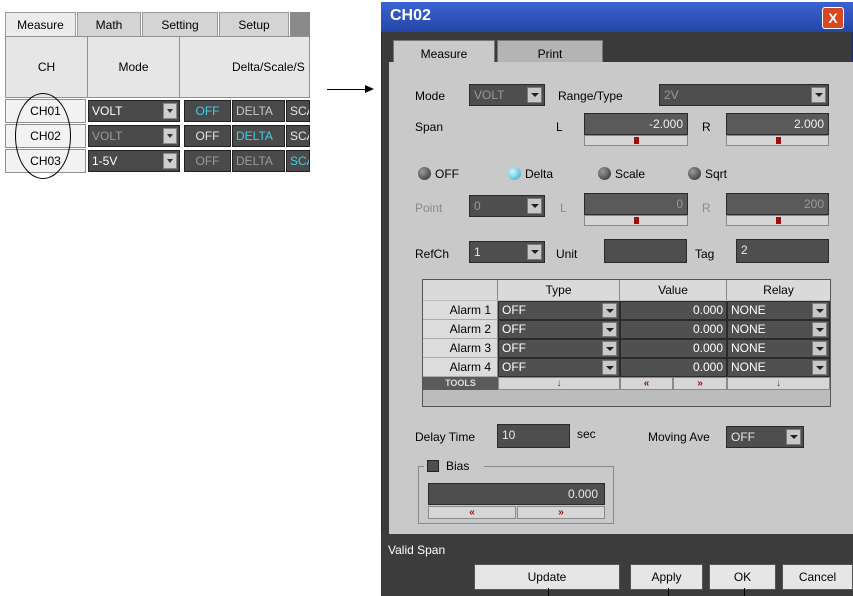  Describe the element at coordinates (782, 251) in the screenshot. I see `tag-input: 2` at that location.